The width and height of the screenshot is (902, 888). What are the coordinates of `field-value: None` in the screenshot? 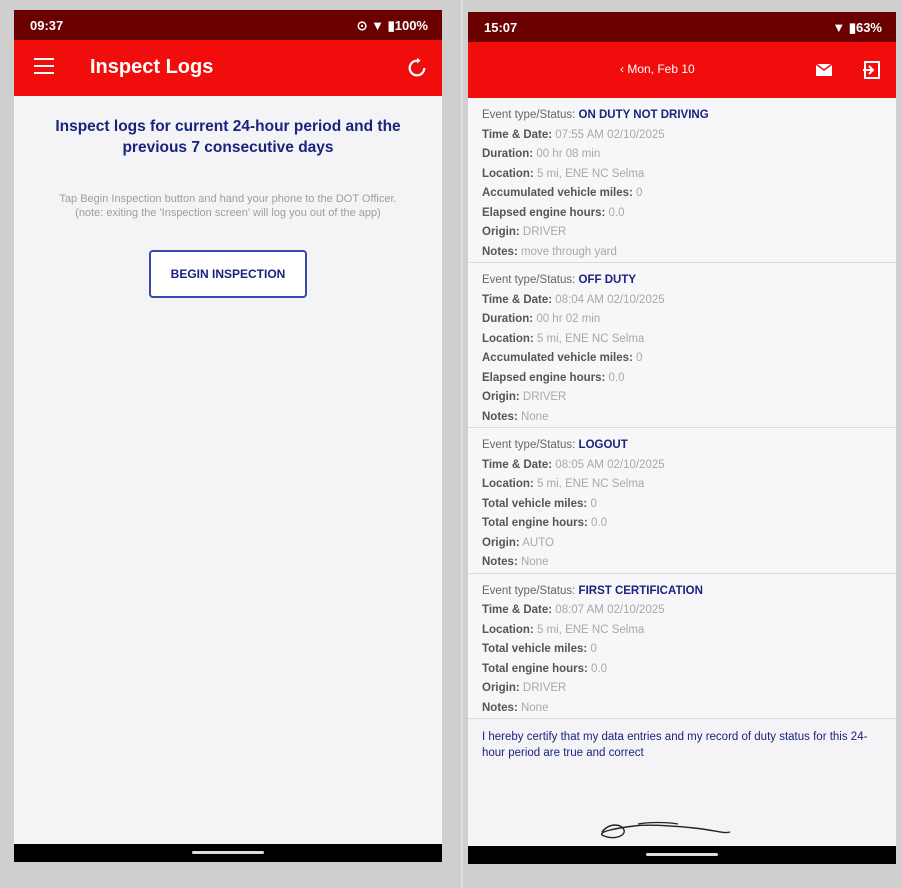 It's located at (534, 562).